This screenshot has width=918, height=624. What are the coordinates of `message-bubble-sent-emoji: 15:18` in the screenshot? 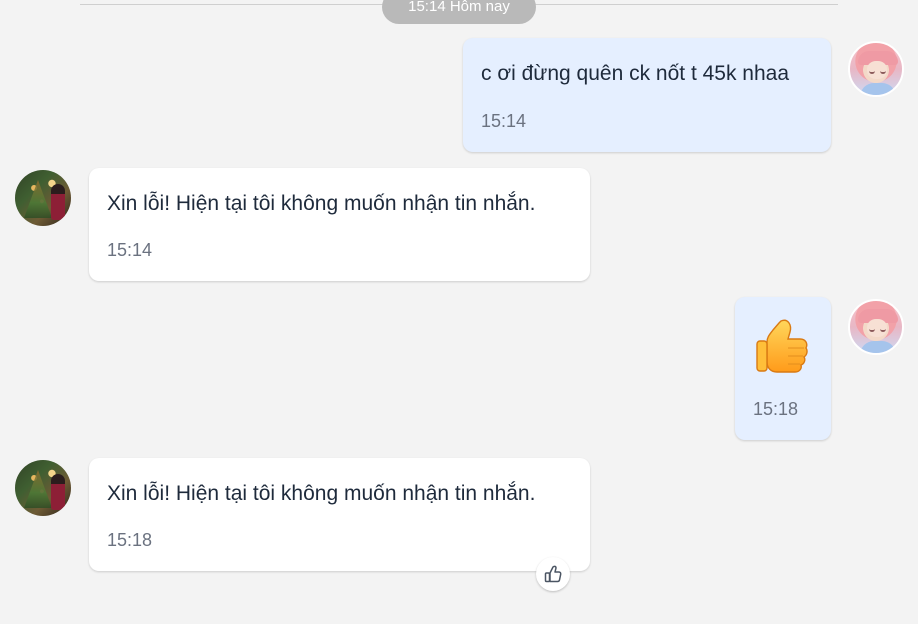 It's located at (783, 368).